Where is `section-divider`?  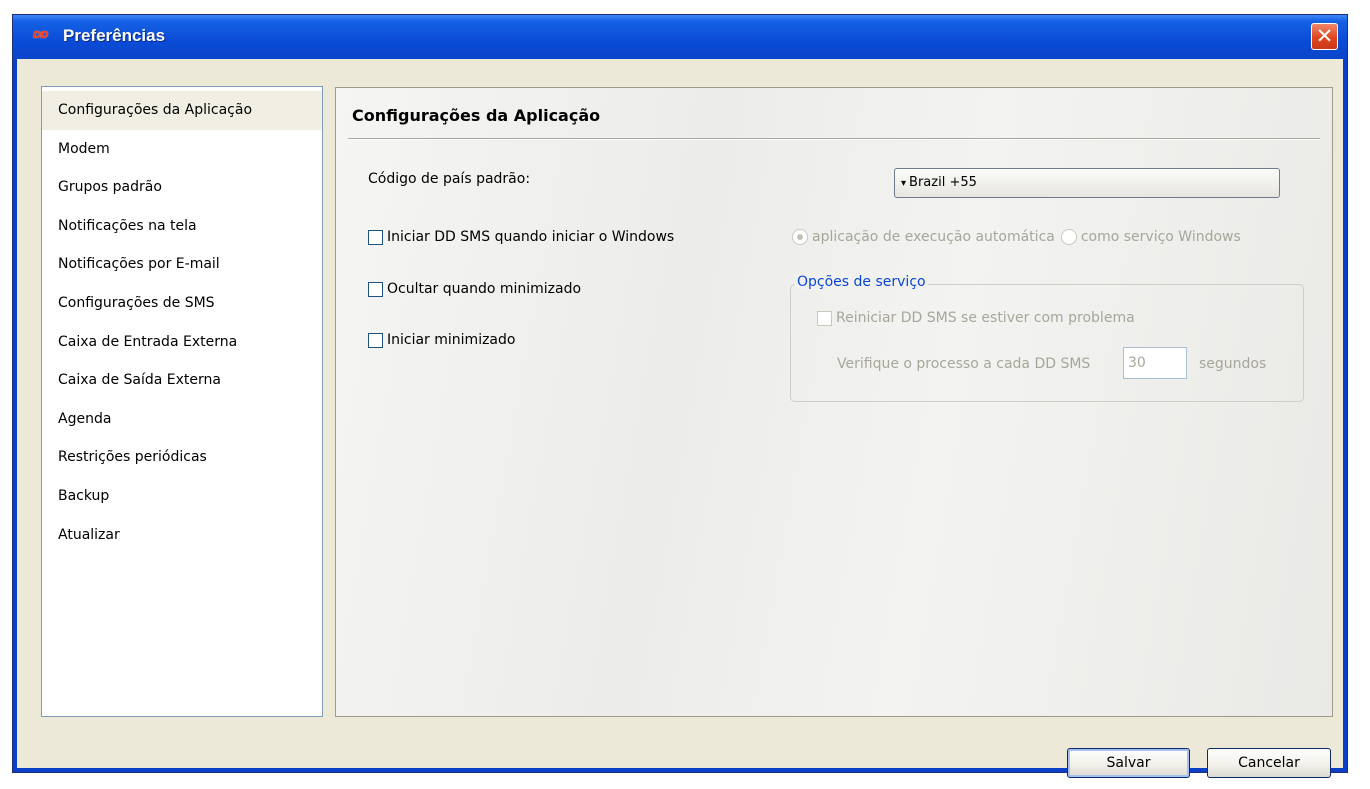
section-divider is located at coordinates (834, 139).